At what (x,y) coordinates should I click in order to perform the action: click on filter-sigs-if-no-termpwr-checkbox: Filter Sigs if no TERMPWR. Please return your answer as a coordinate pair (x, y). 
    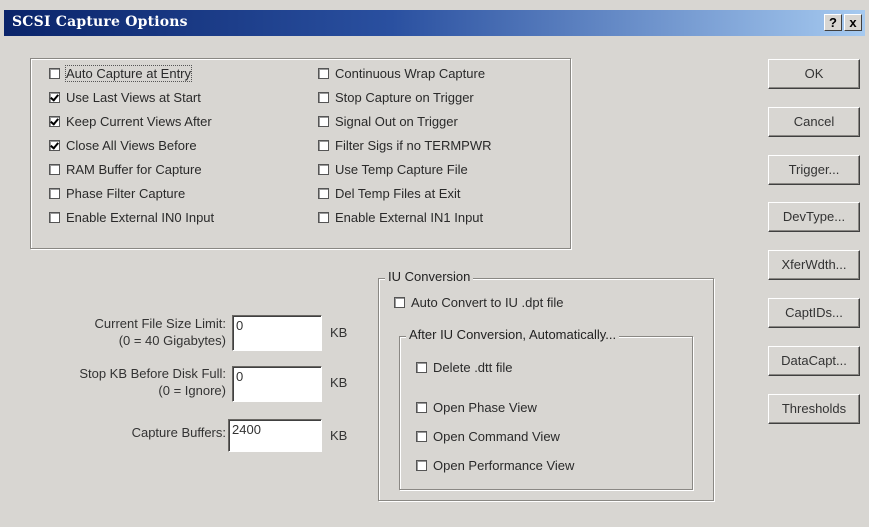
    Looking at the image, I should click on (405, 145).